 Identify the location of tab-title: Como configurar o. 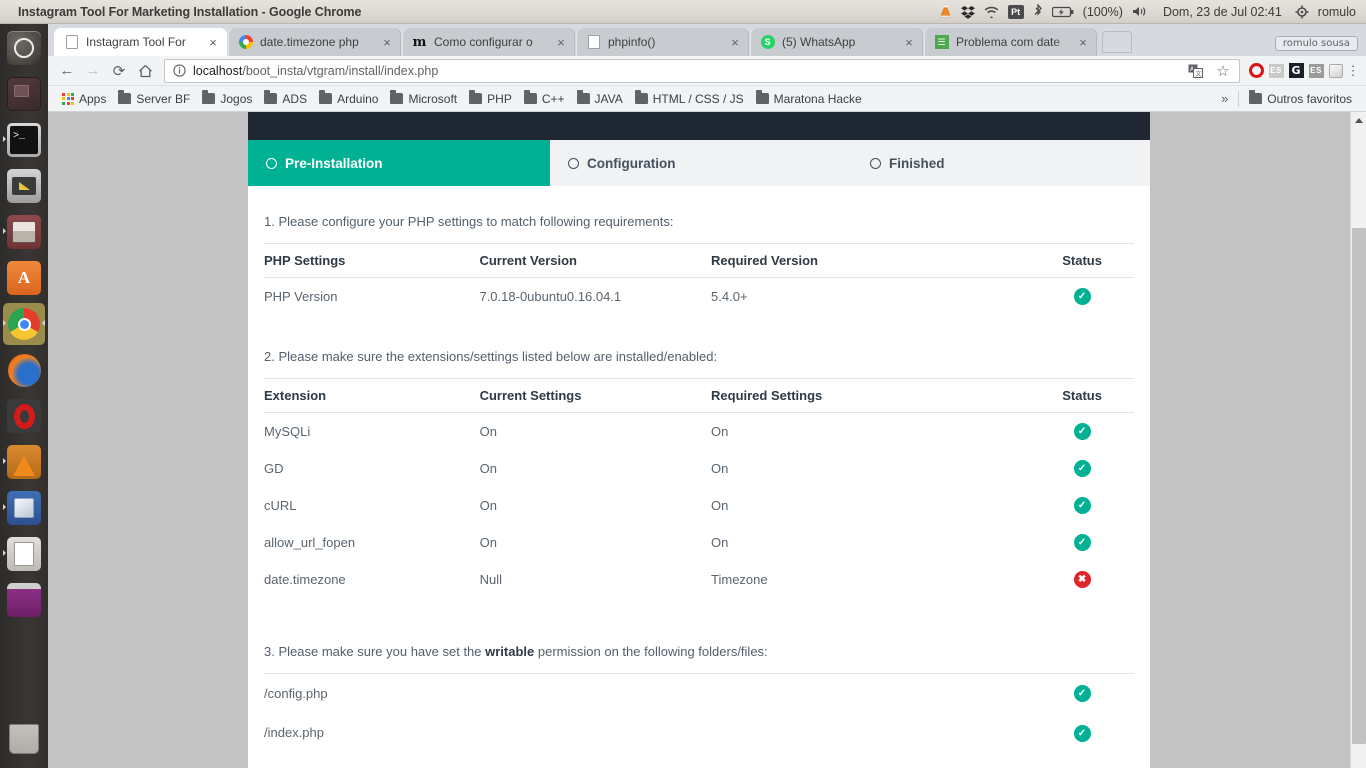
(483, 42).